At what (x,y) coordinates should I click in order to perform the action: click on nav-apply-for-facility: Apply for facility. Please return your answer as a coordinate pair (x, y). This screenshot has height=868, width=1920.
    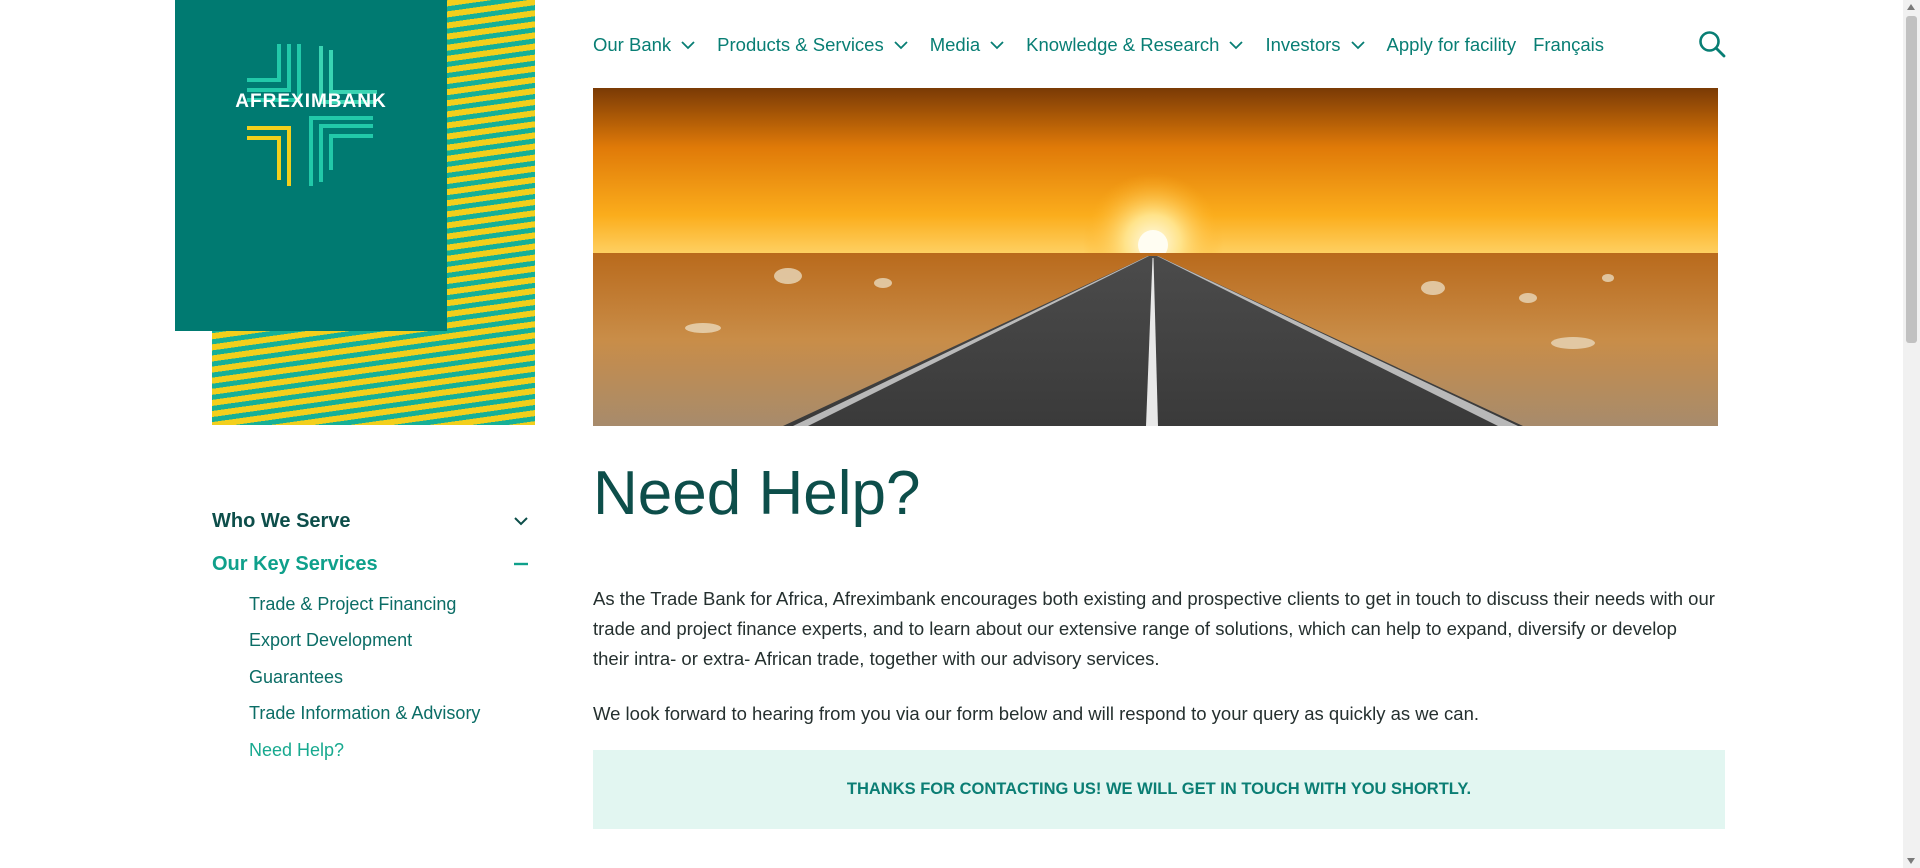
    Looking at the image, I should click on (1452, 45).